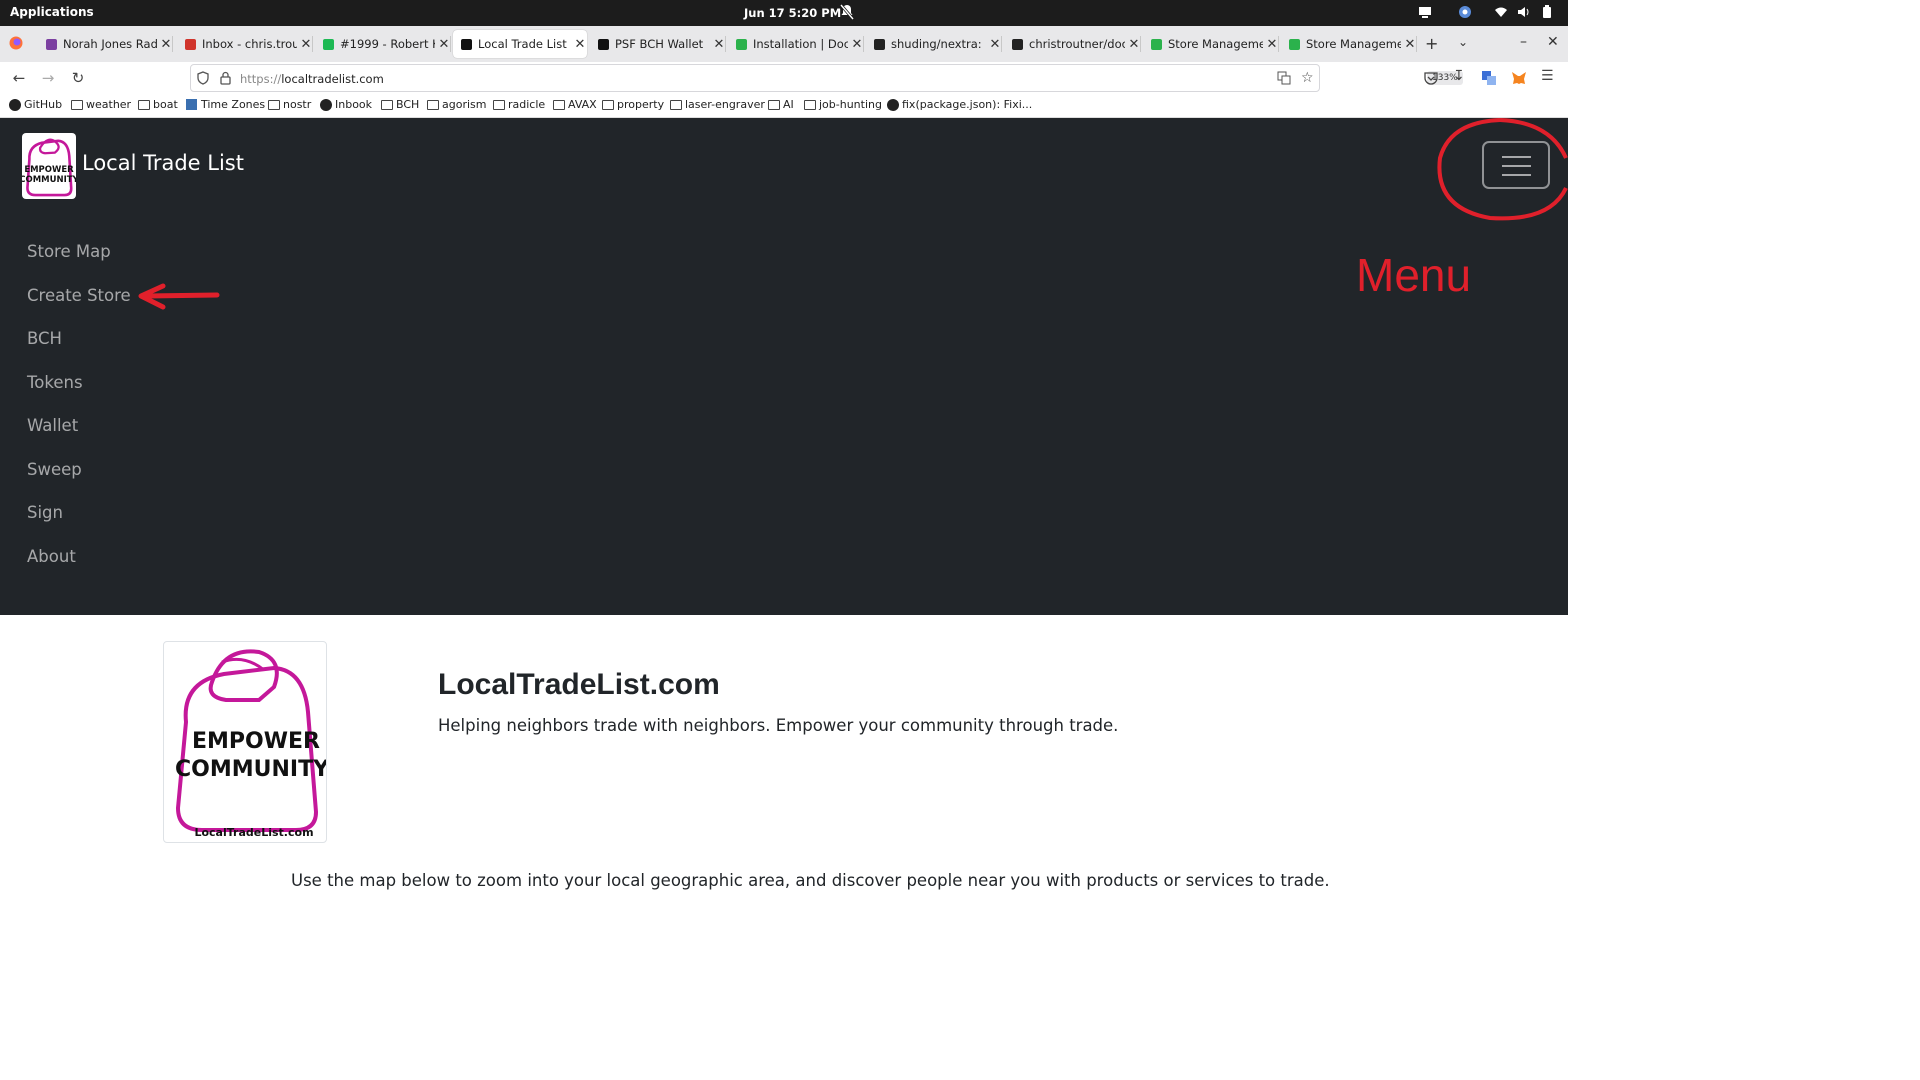 The image size is (1920, 1080). What do you see at coordinates (527, 104) in the screenshot?
I see `bookmark-label: radicle` at bounding box center [527, 104].